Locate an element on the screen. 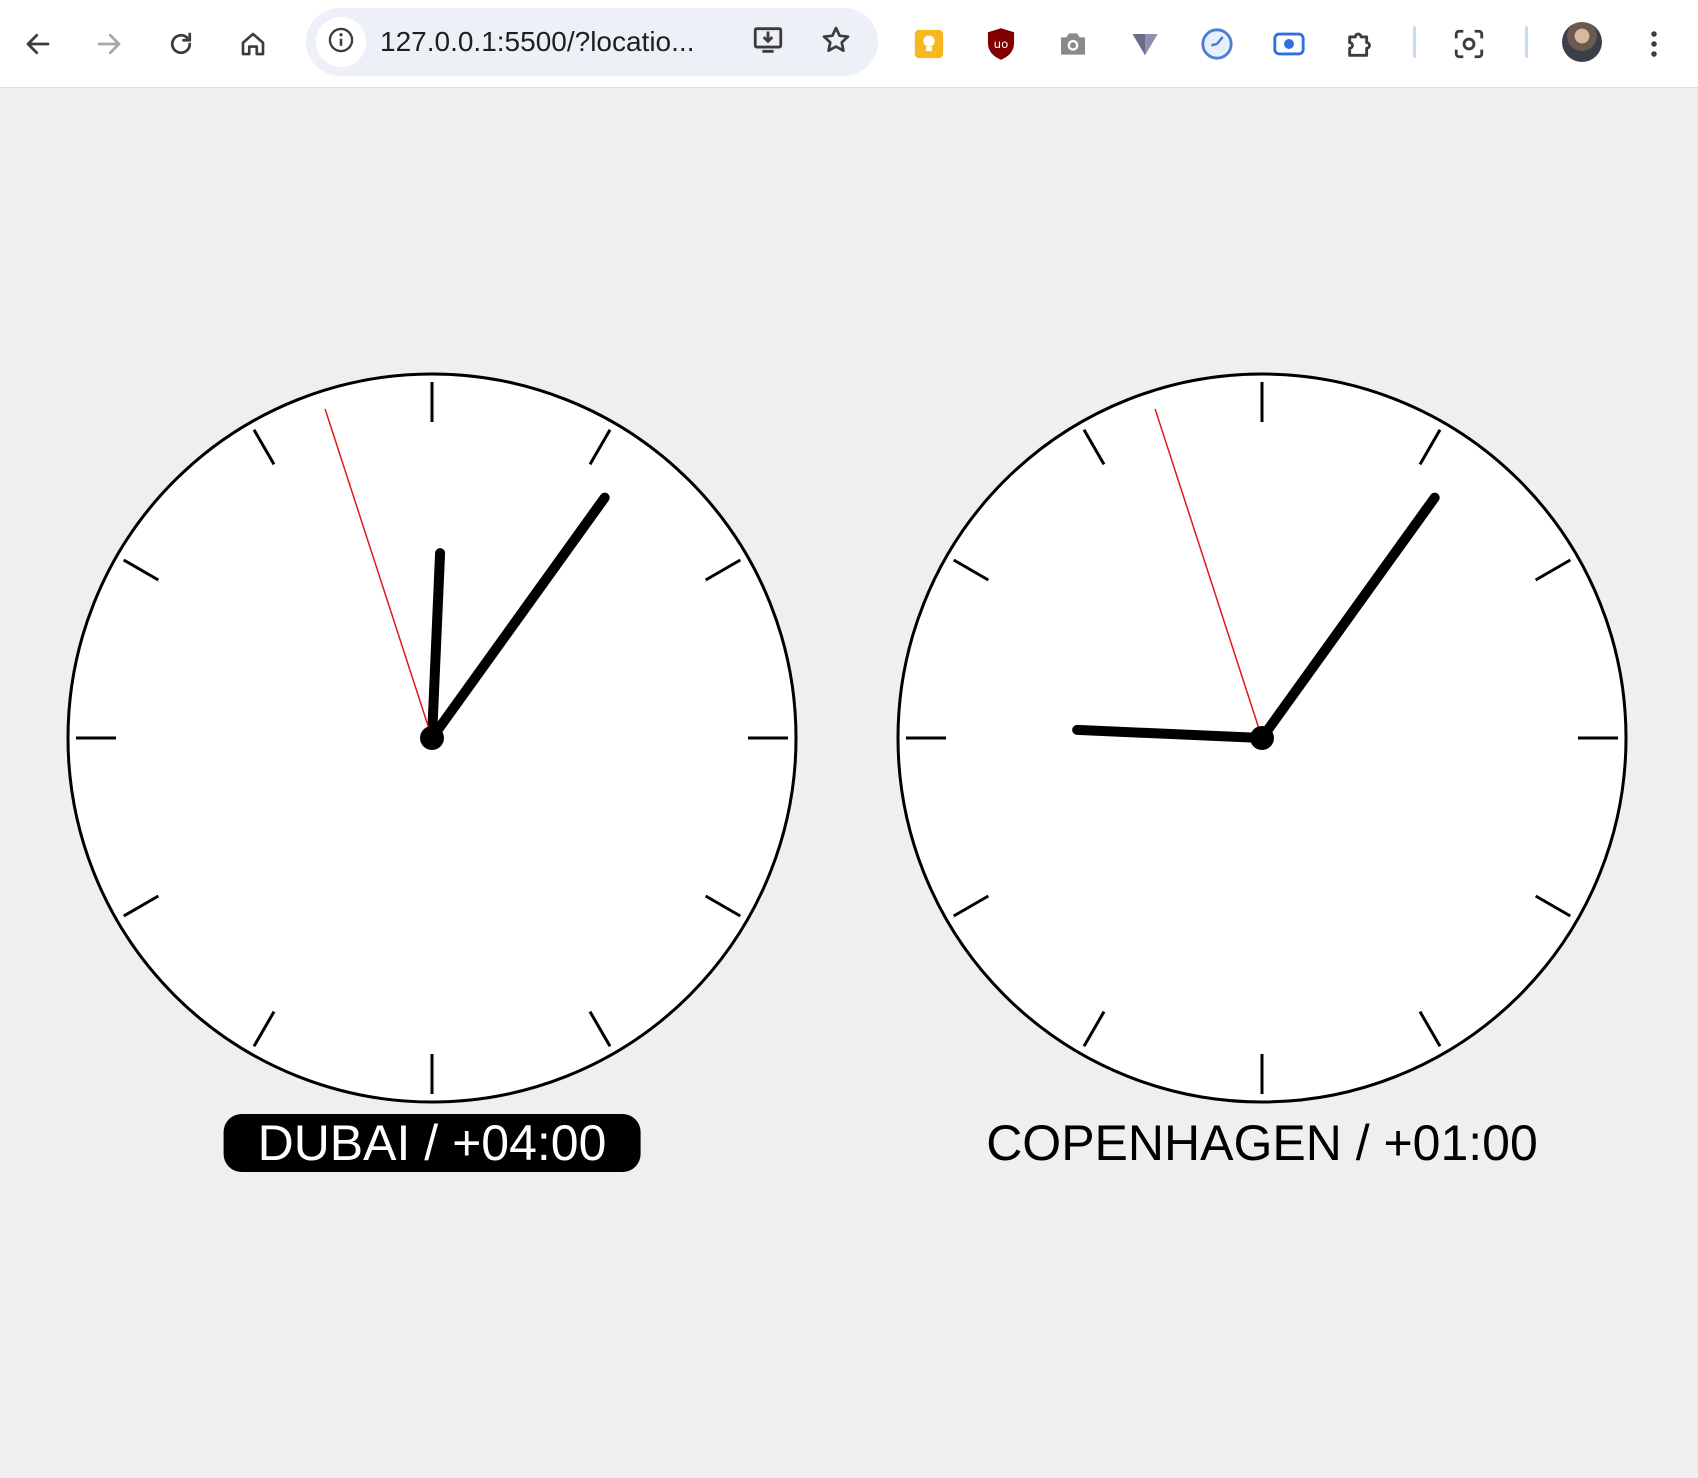 The width and height of the screenshot is (1698, 1478). extension-keep is located at coordinates (929, 44).